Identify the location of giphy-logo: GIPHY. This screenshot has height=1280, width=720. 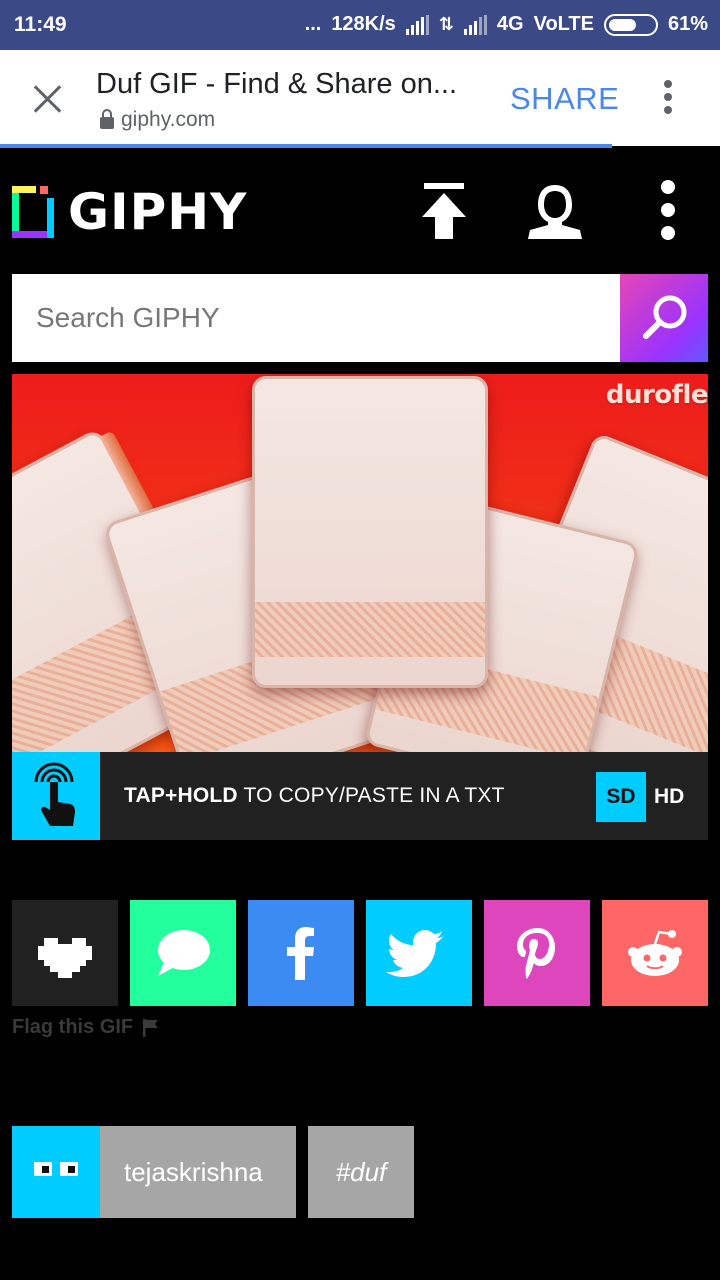
(129, 212).